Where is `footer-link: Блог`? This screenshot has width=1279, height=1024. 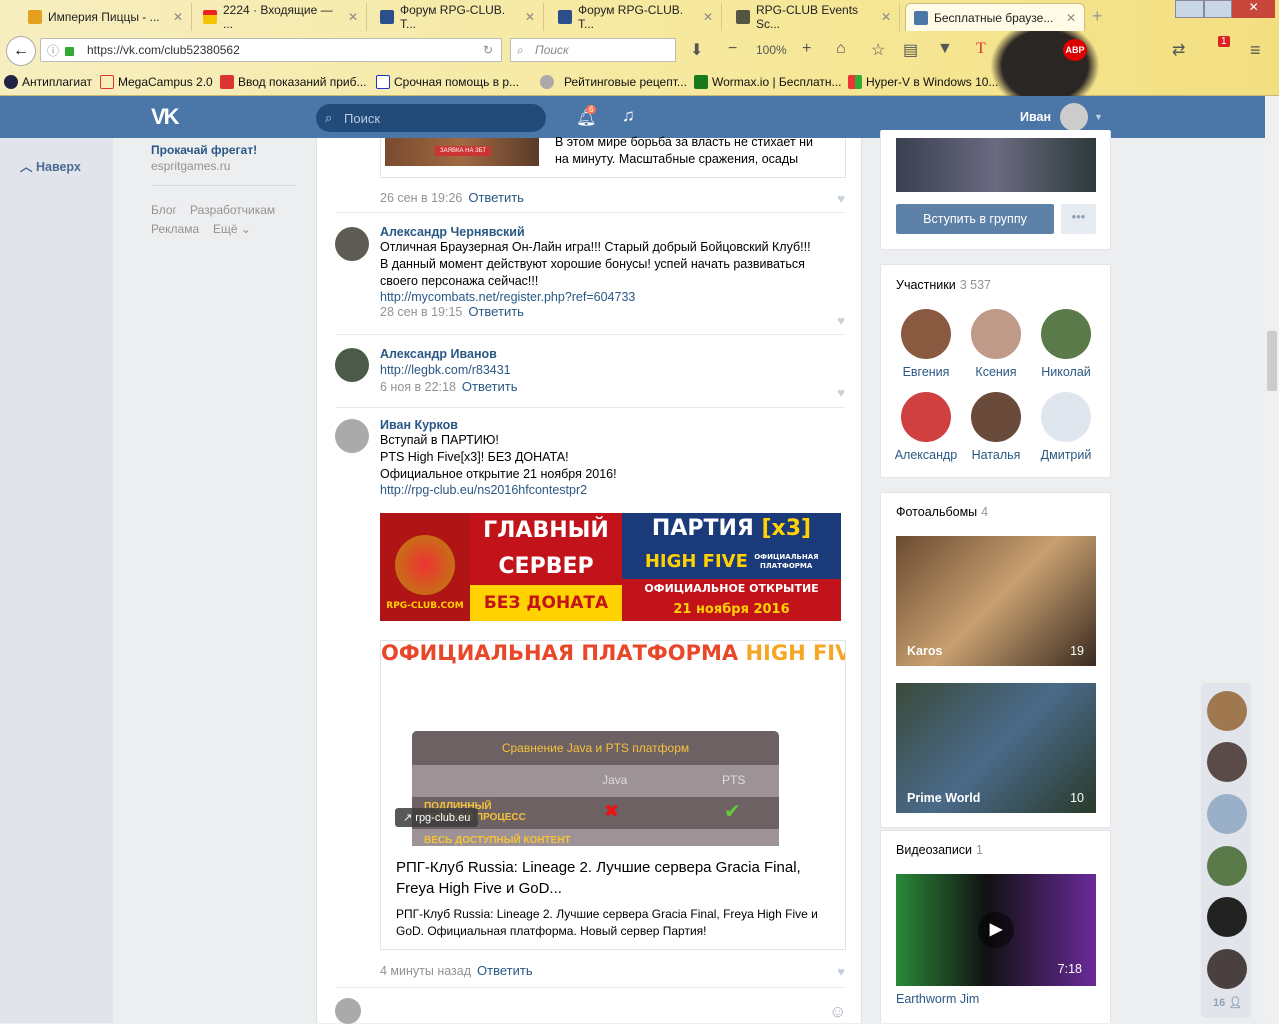 footer-link: Блог is located at coordinates (164, 210).